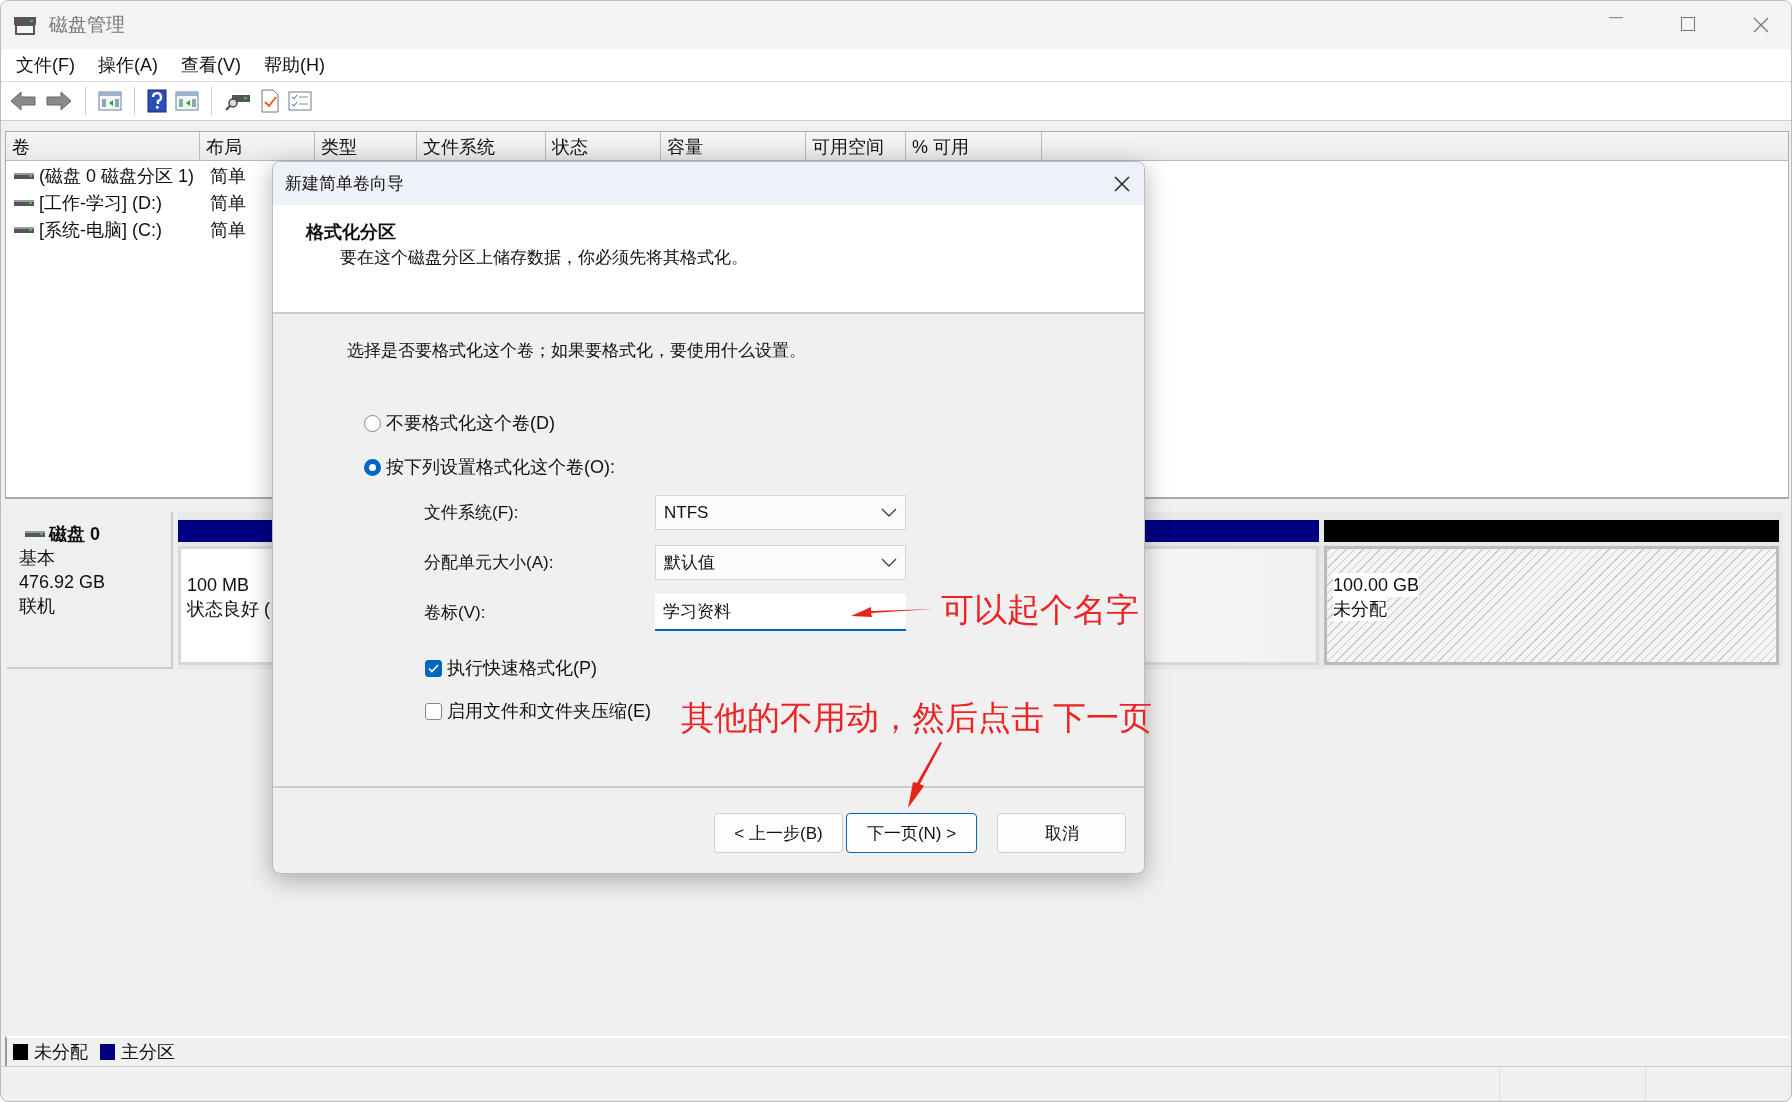 The width and height of the screenshot is (1792, 1102). Describe the element at coordinates (925, 775) in the screenshot. I see `annotation-arrow` at that location.